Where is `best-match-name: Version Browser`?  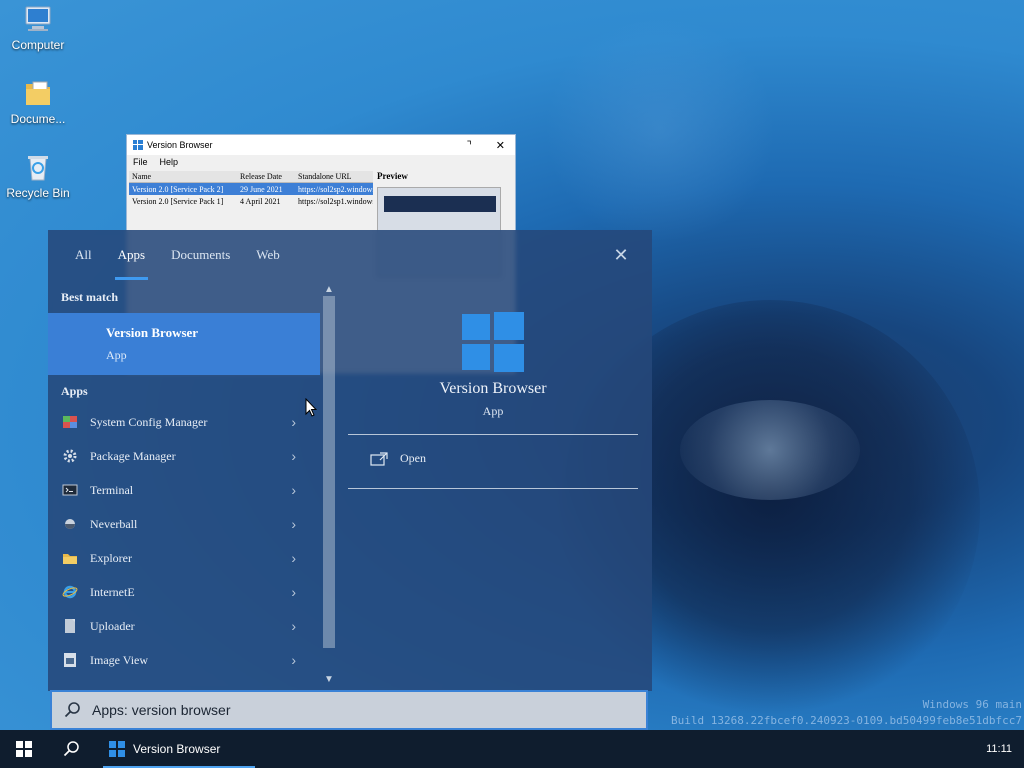 best-match-name: Version Browser is located at coordinates (152, 332).